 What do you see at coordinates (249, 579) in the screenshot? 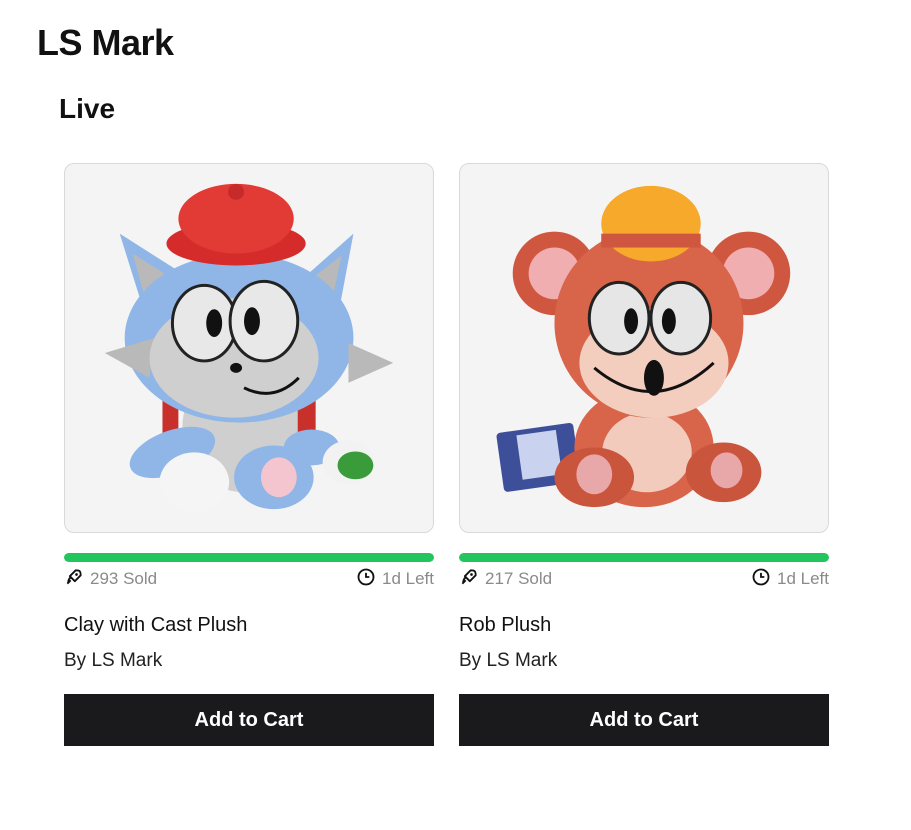
I see `product-stats: 293 Sold 1d Left` at bounding box center [249, 579].